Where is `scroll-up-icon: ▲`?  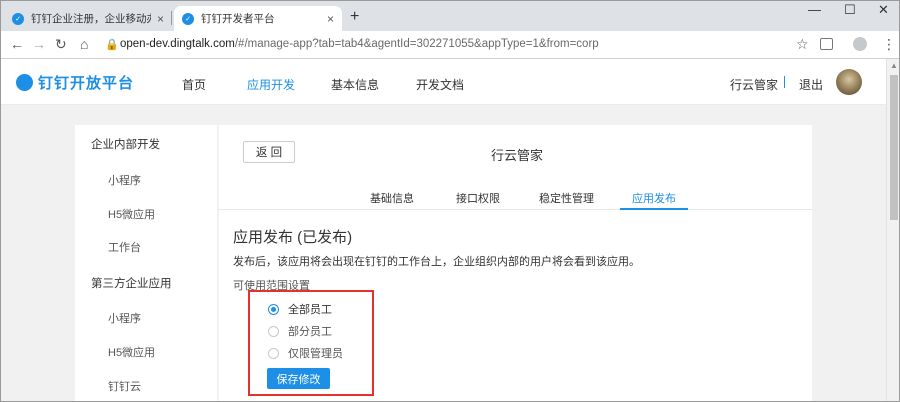
scroll-up-icon: ▲ is located at coordinates (894, 65).